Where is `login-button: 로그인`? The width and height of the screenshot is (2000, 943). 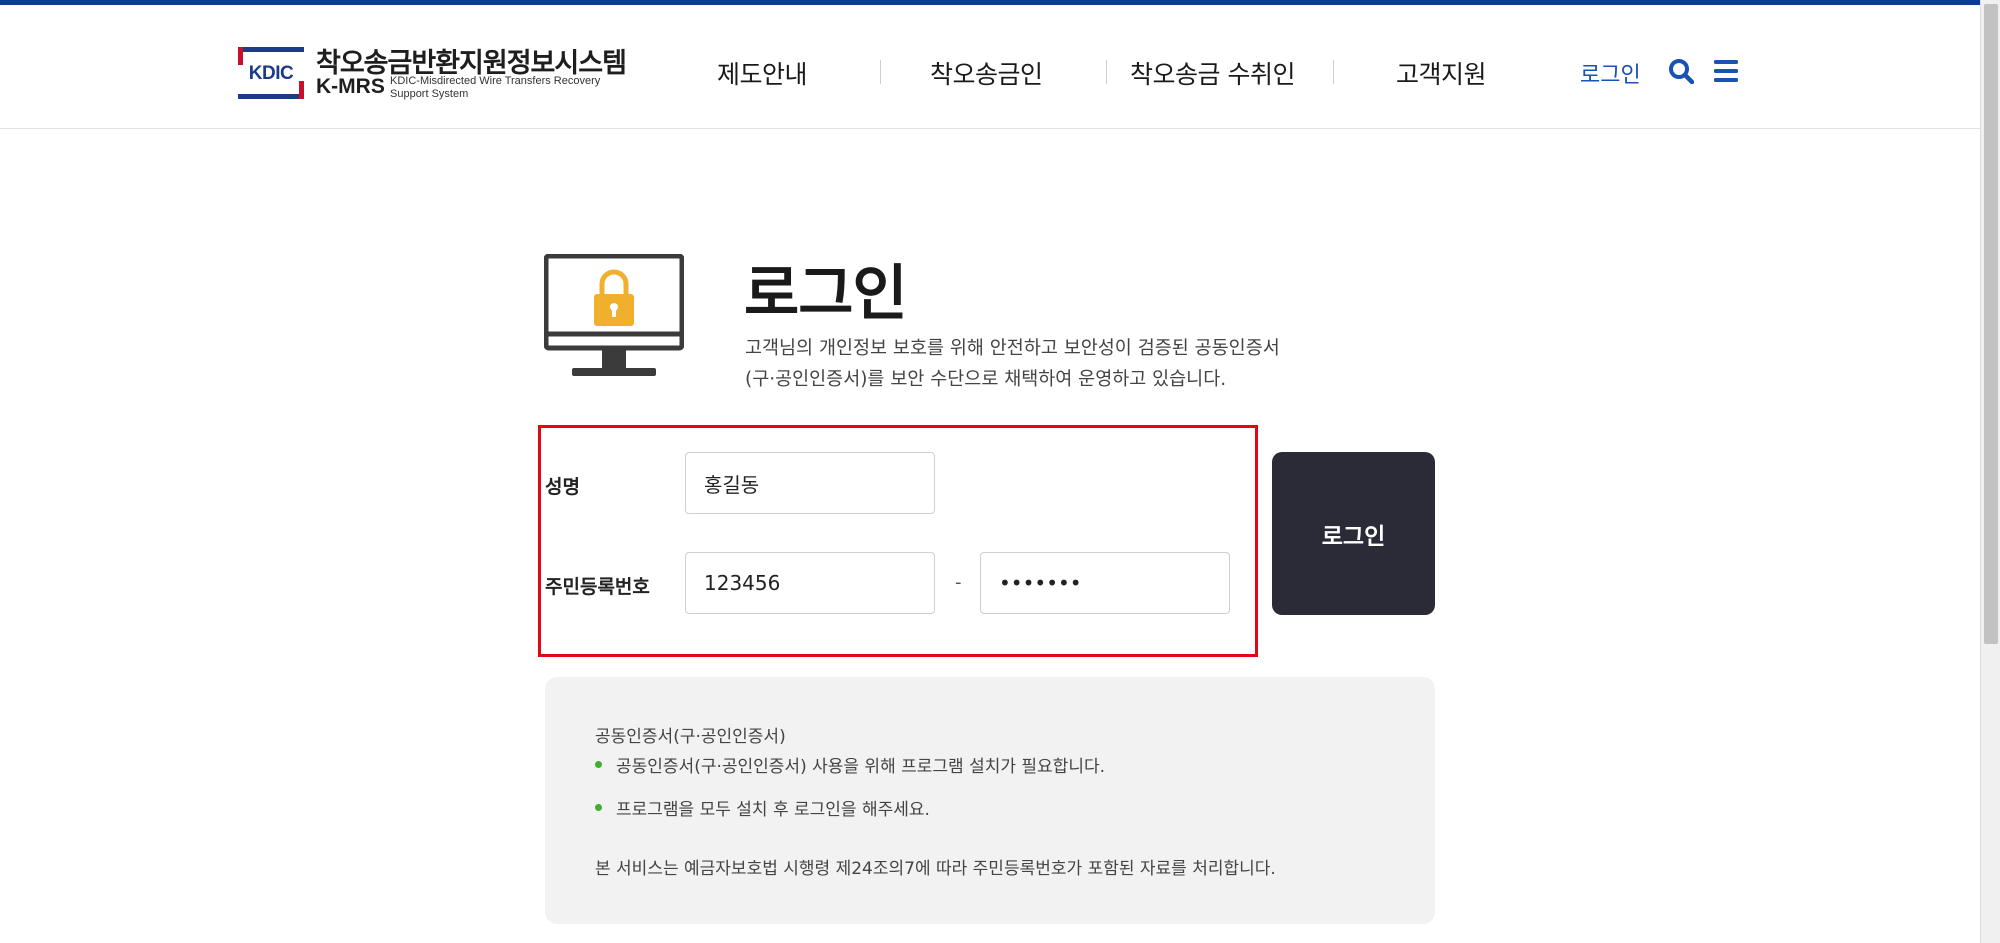 login-button: 로그인 is located at coordinates (1353, 533).